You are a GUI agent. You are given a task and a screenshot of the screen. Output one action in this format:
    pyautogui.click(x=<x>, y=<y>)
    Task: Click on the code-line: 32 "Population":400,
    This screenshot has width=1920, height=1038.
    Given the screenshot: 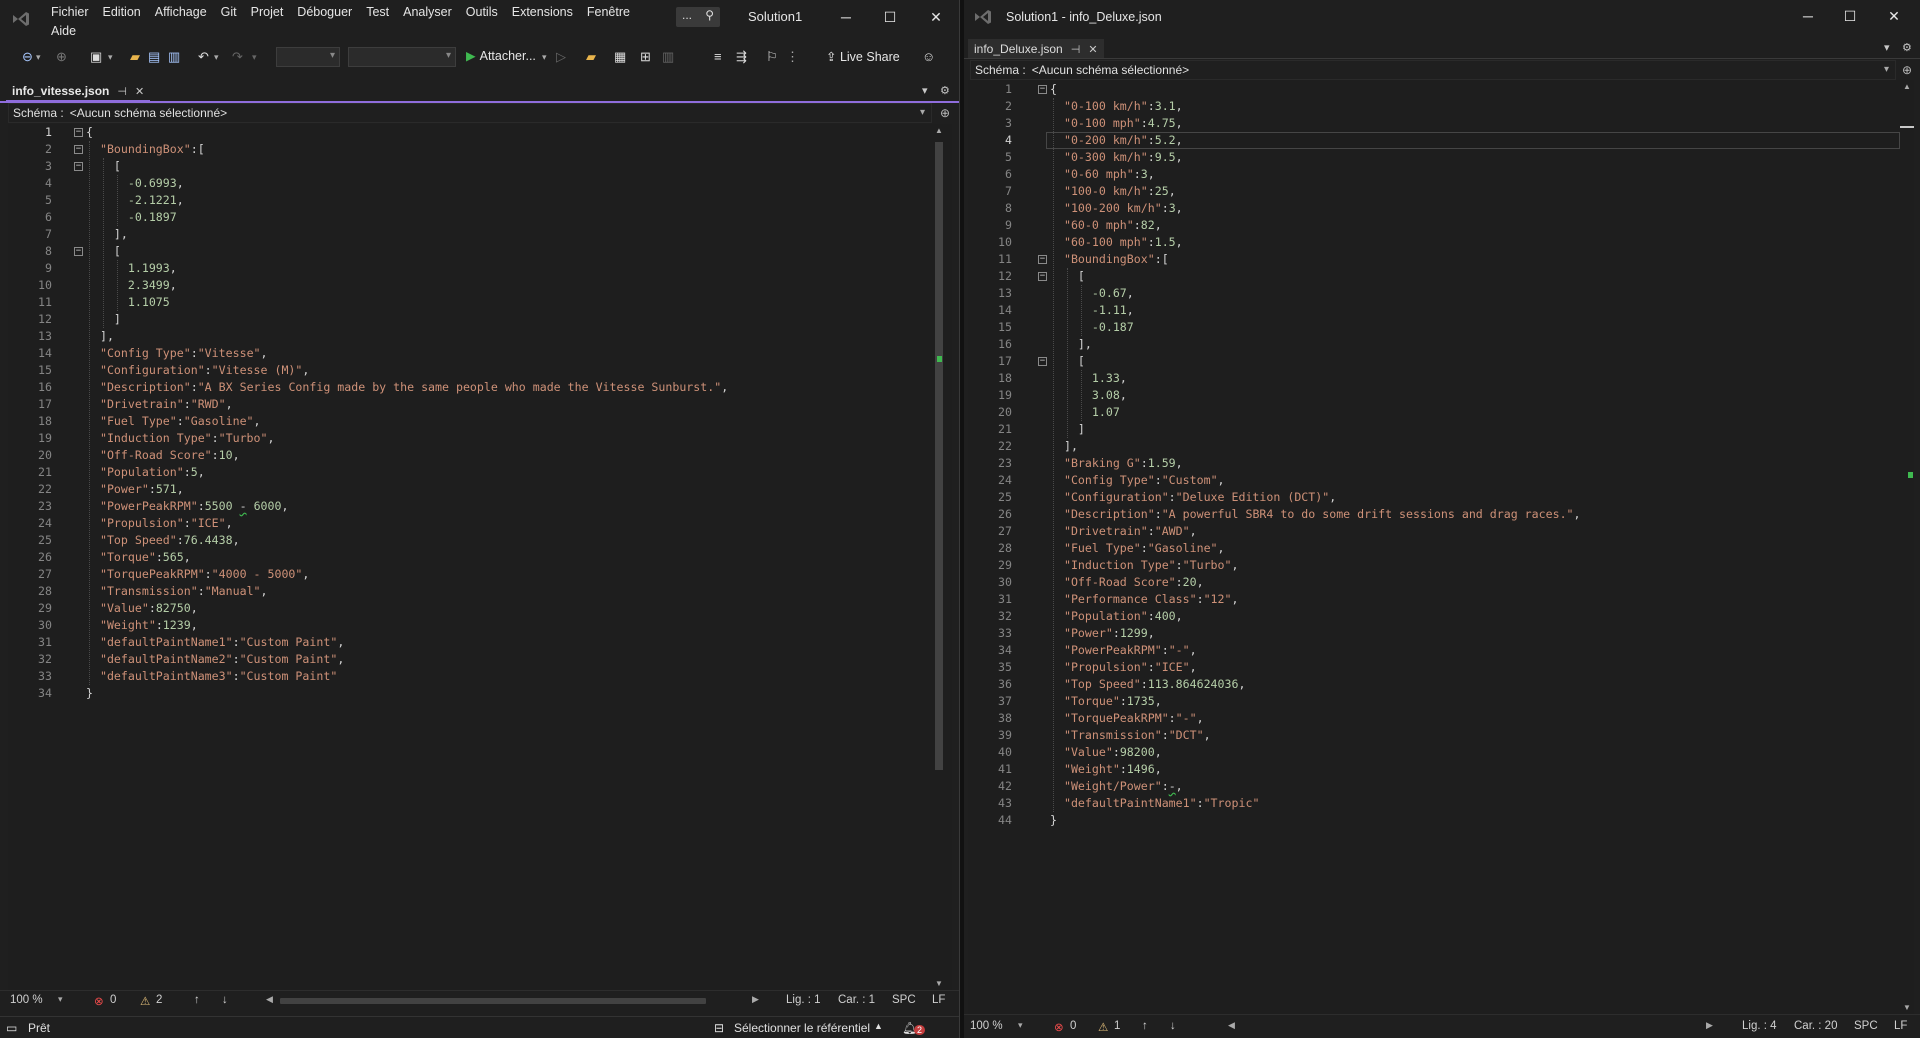 What is the action you would take?
    pyautogui.click(x=1434, y=616)
    